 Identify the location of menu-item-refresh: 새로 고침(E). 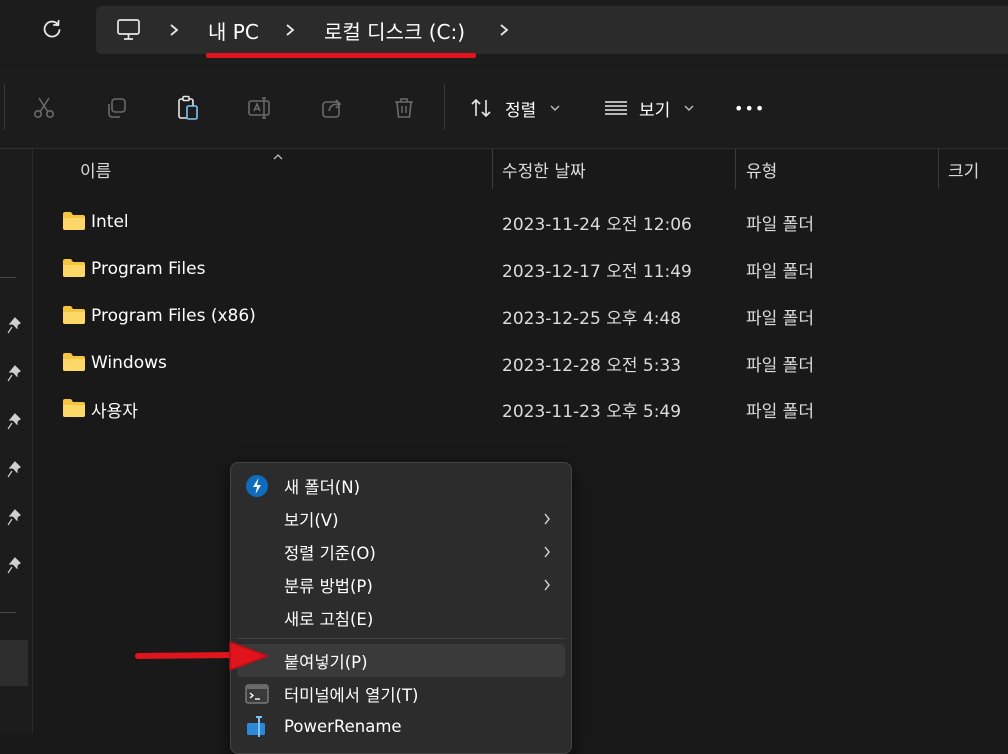
(401, 617).